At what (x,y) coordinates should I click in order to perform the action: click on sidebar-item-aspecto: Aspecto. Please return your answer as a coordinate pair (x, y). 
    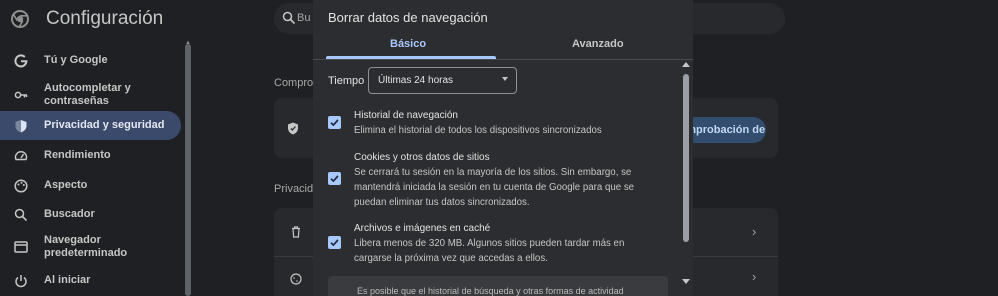
    Looking at the image, I should click on (90, 185).